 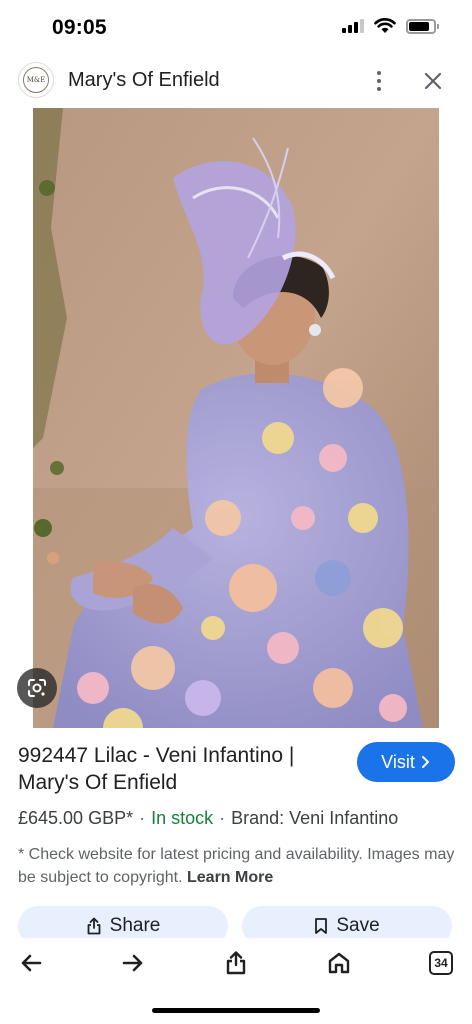 What do you see at coordinates (425, 762) in the screenshot?
I see `chevron-right-icon` at bounding box center [425, 762].